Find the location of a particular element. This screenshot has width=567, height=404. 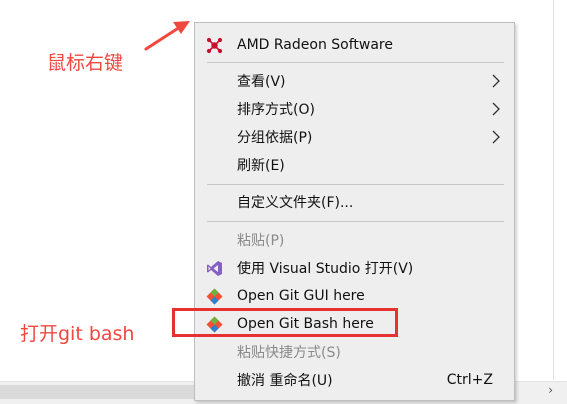

scrollbar-thumb is located at coordinates (99, 392).